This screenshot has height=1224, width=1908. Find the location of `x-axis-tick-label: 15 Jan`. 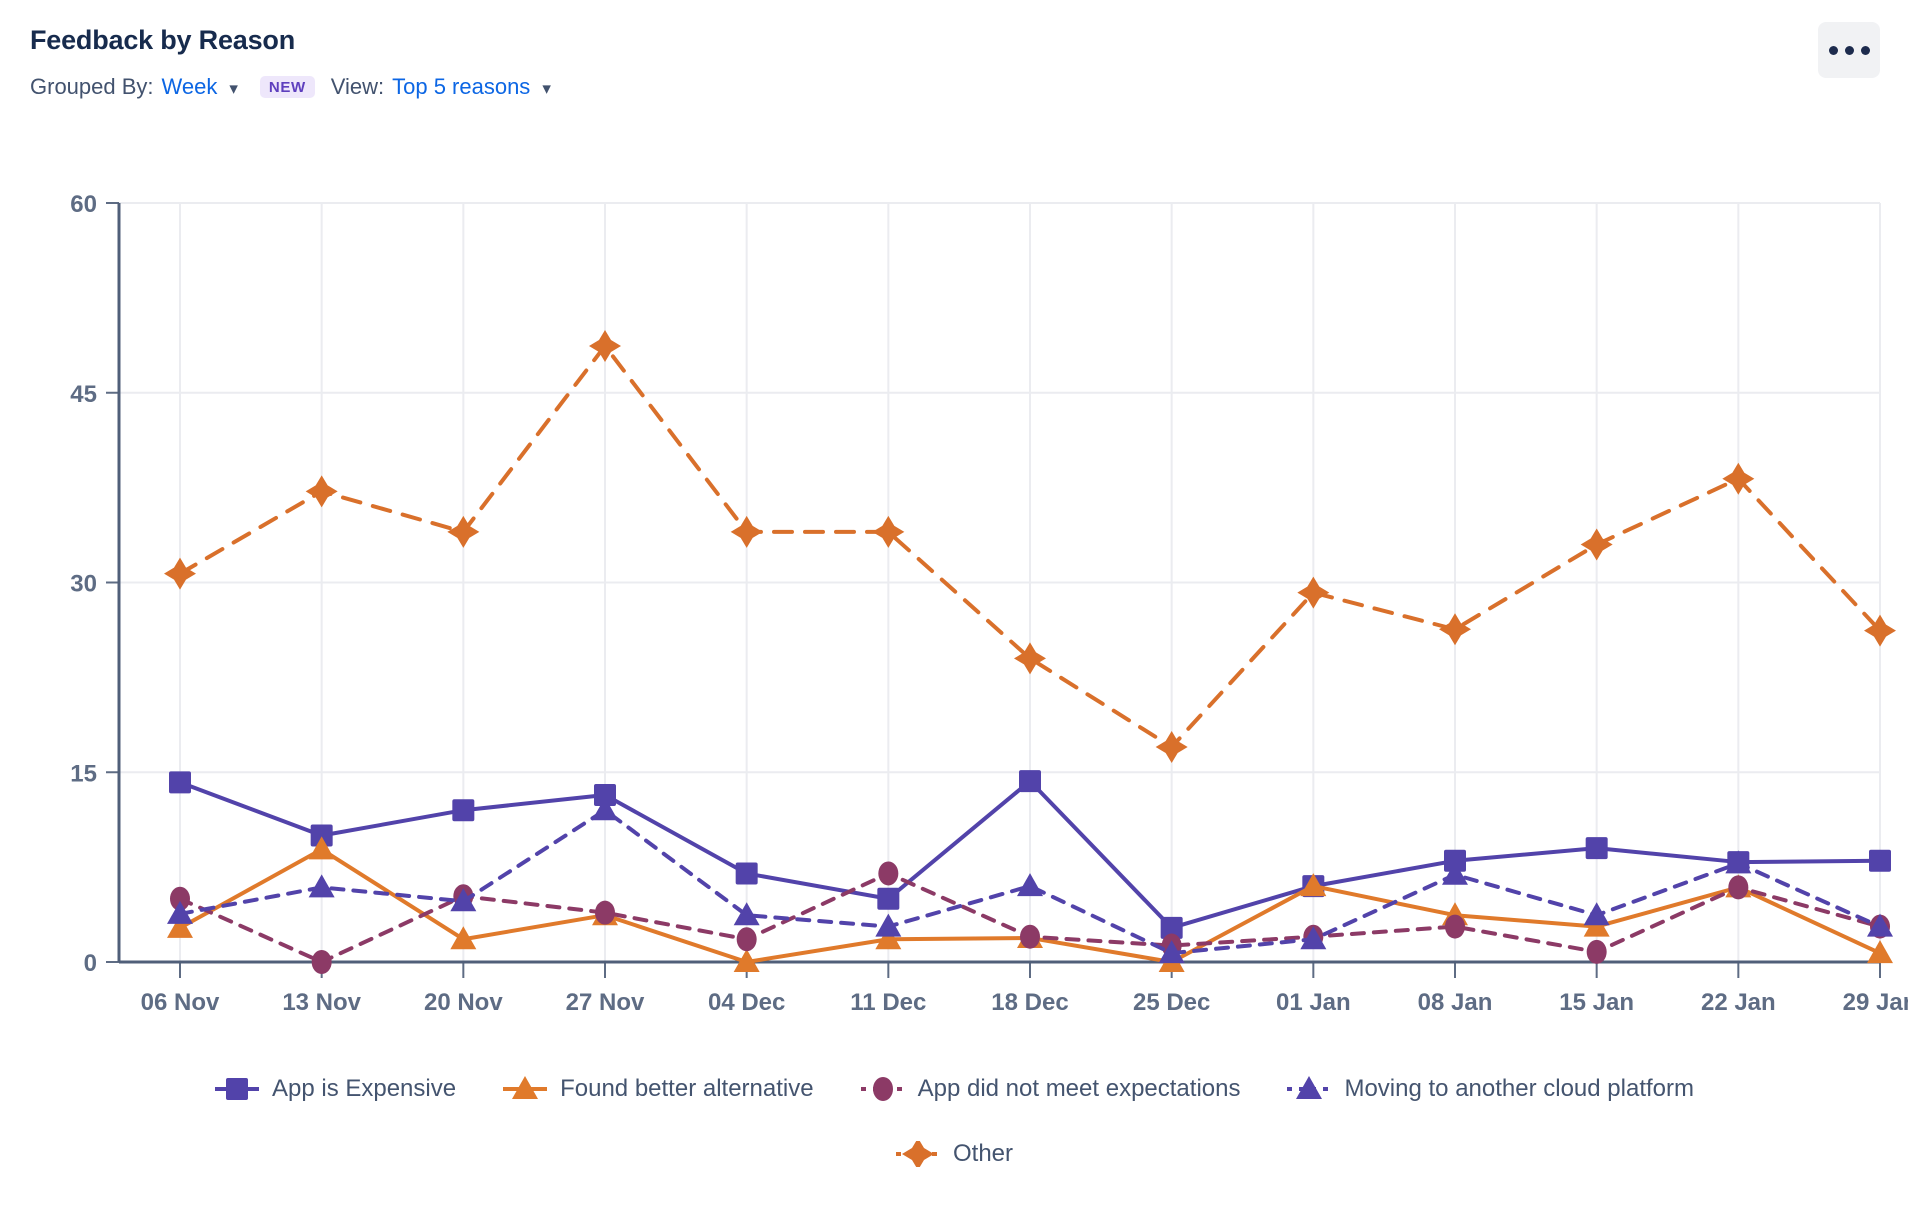

x-axis-tick-label: 15 Jan is located at coordinates (1596, 1002).